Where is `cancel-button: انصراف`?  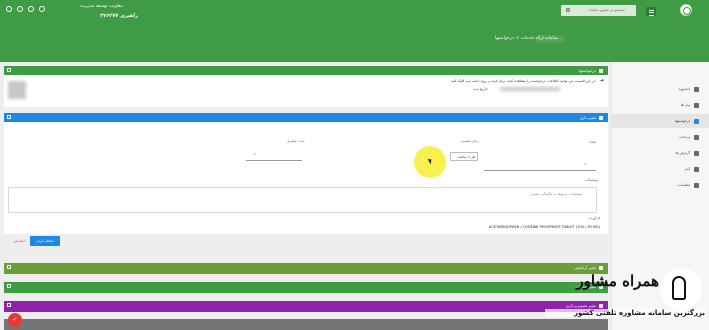 cancel-button: انصراف is located at coordinates (19, 241).